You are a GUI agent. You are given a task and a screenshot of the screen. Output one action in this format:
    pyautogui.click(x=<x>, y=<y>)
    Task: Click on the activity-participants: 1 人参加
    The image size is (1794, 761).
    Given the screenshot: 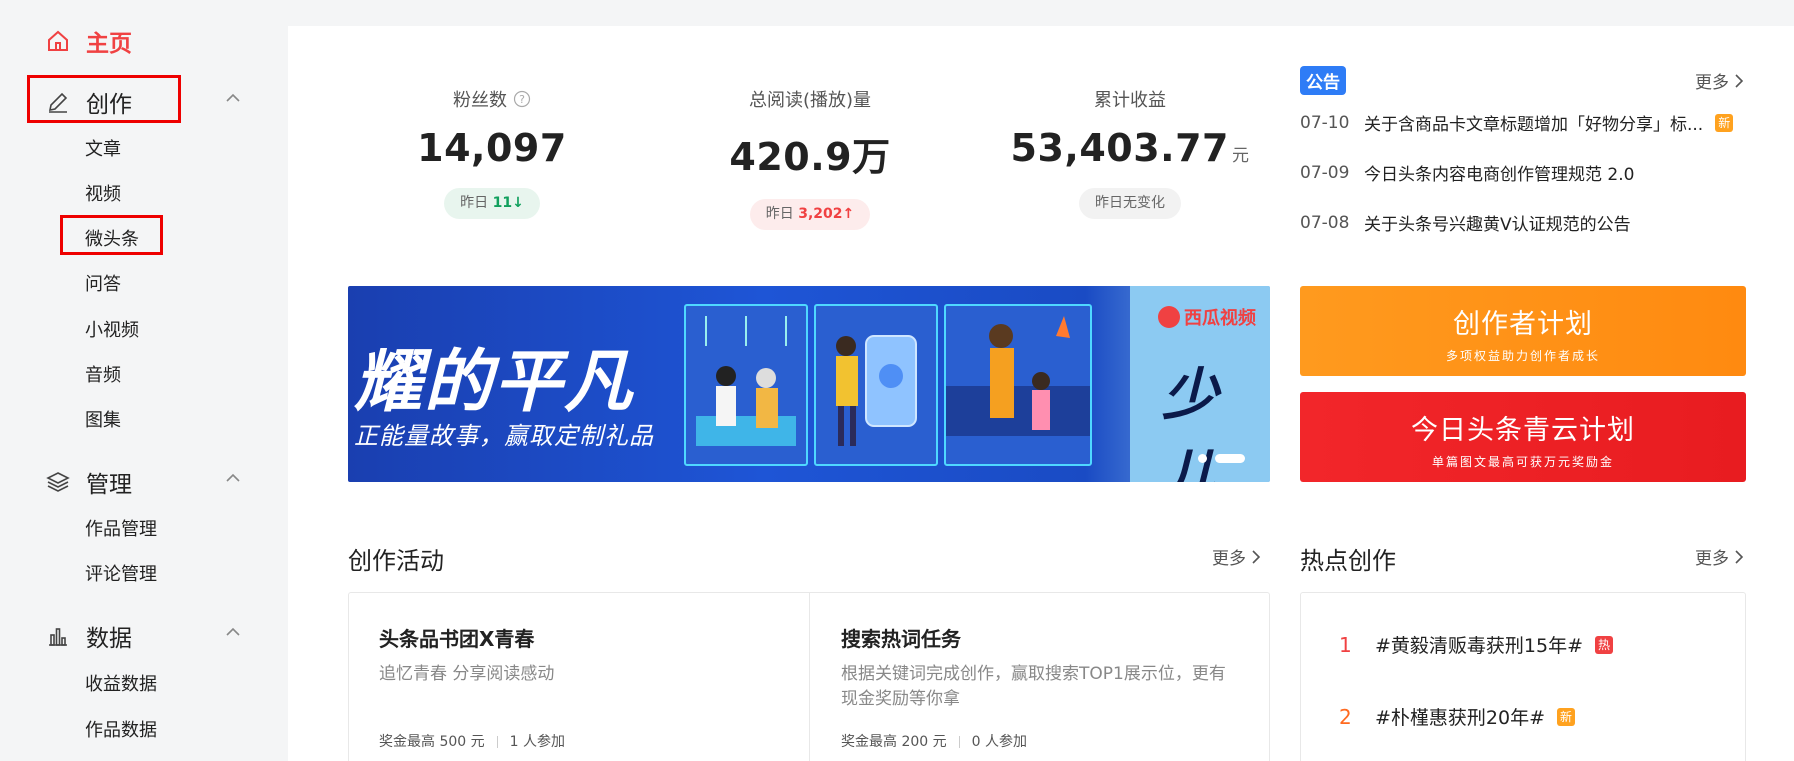 What is the action you would take?
    pyautogui.click(x=537, y=742)
    